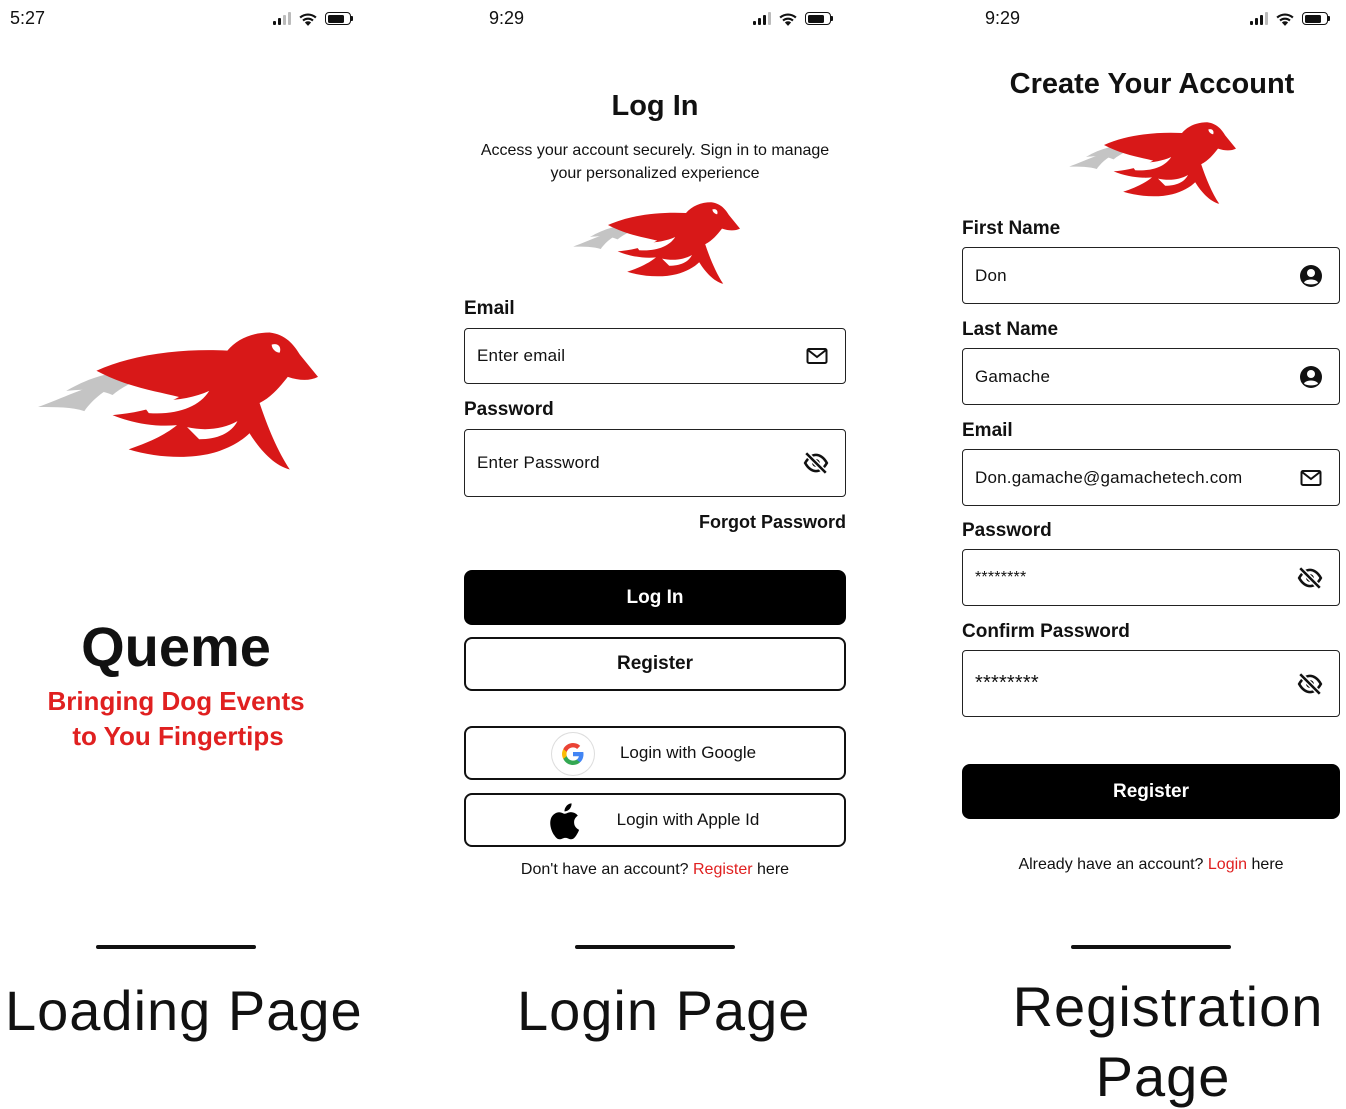  Describe the element at coordinates (184, 1010) in the screenshot. I see `caption-loading: Loading Page` at that location.